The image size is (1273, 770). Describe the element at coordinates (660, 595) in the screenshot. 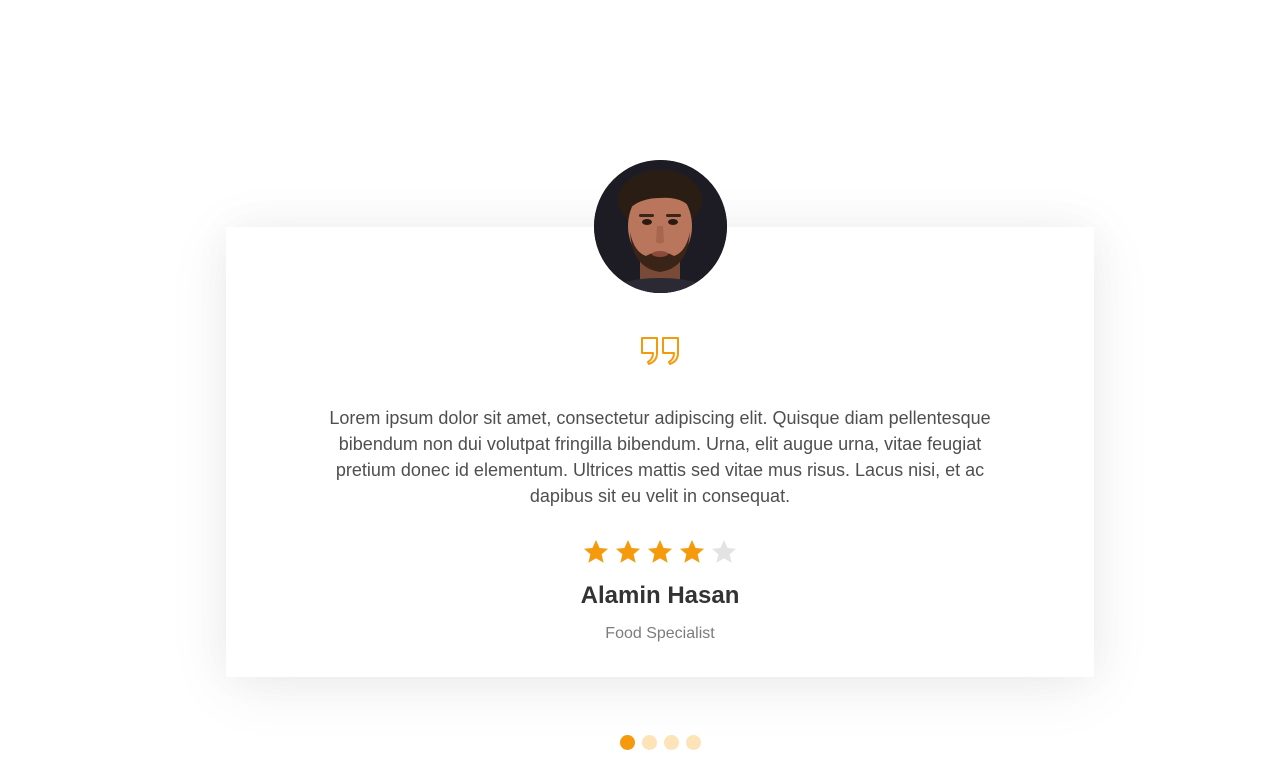

I see `author-name: Alamin Hasan` at that location.